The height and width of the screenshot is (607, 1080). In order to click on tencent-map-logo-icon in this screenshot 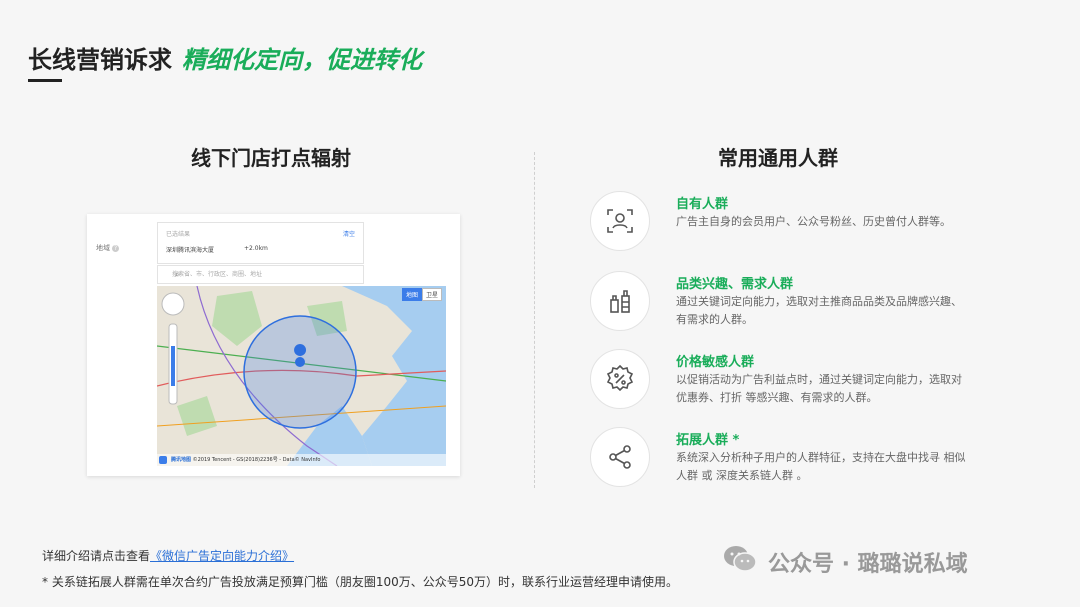, I will do `click(163, 460)`.